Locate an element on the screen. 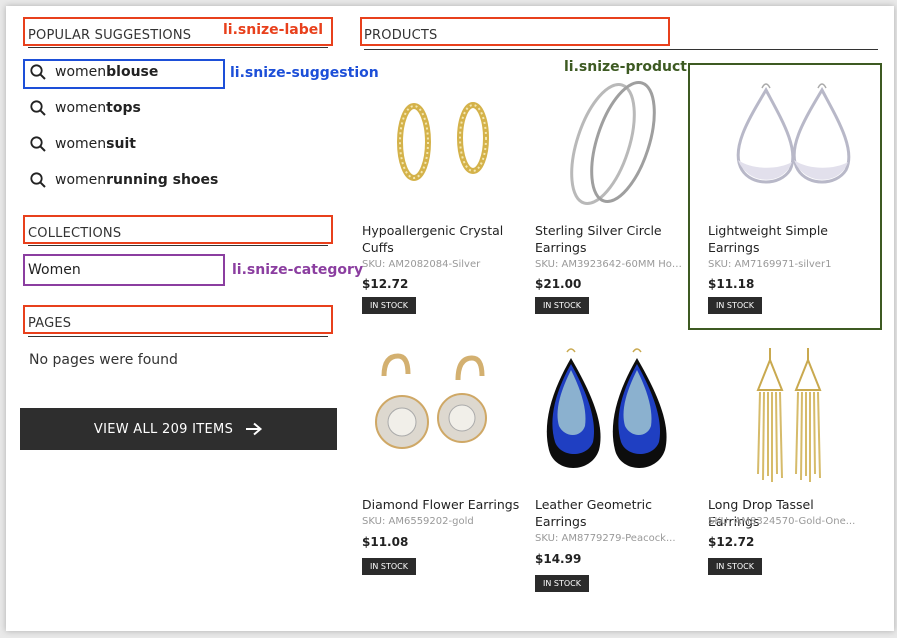  annotation-label-category: li.snize-category is located at coordinates (298, 270).